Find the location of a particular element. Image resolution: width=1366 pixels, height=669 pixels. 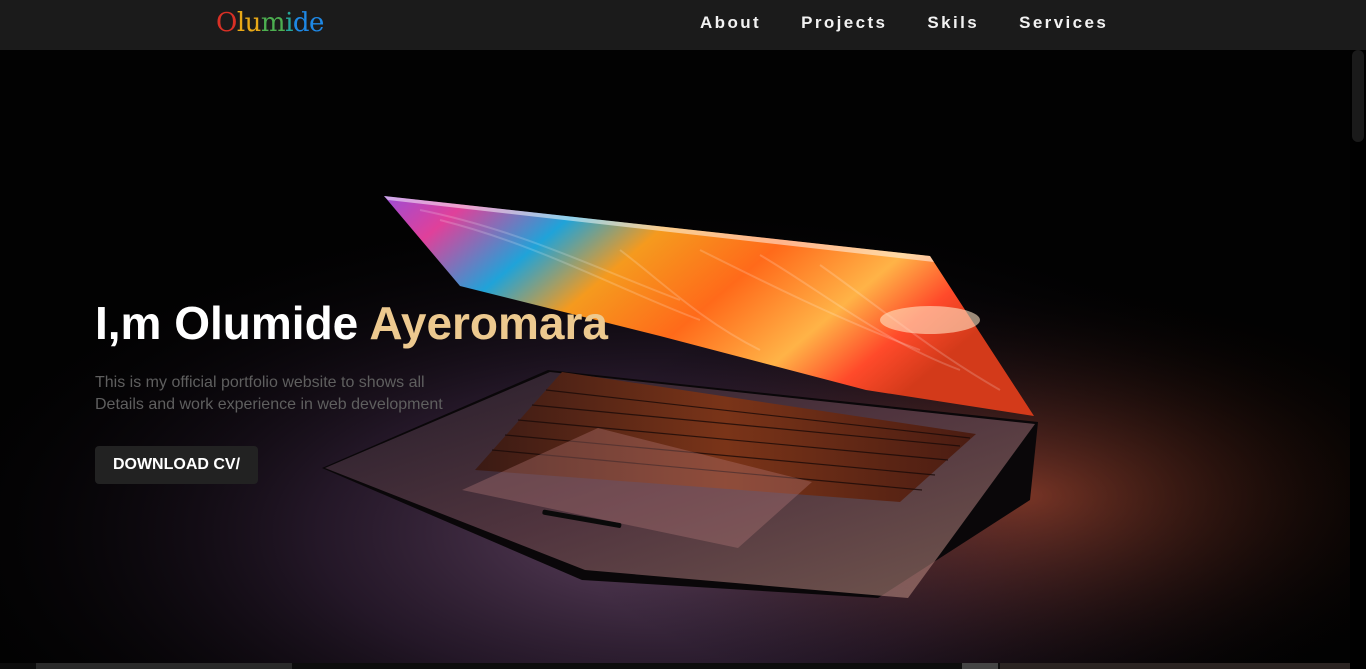

logo-letter: d is located at coordinates (301, 23).